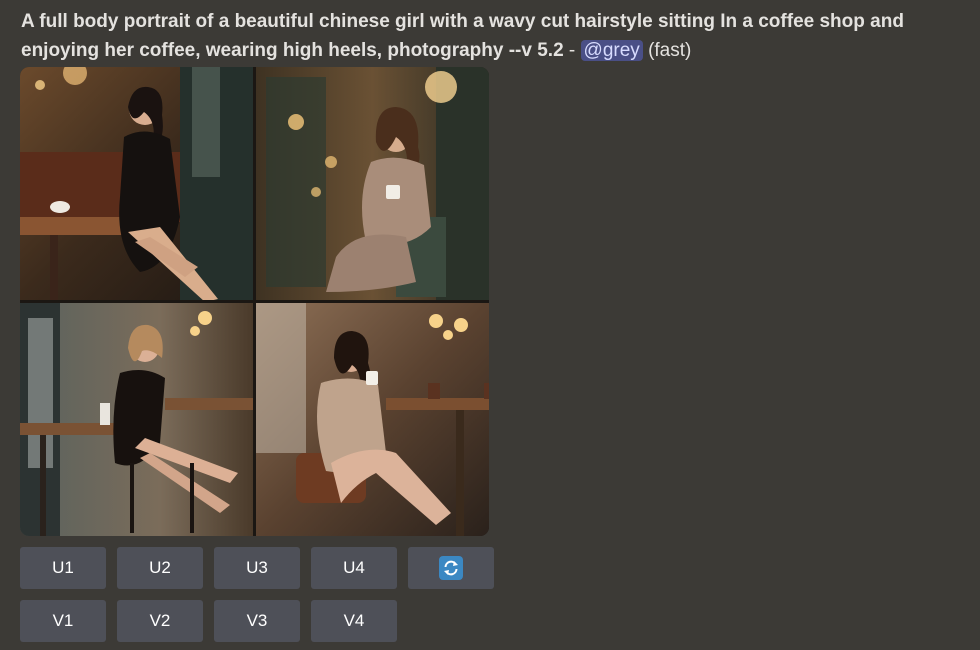 The image size is (980, 650). Describe the element at coordinates (257, 621) in the screenshot. I see `variation-button-3: V3` at that location.